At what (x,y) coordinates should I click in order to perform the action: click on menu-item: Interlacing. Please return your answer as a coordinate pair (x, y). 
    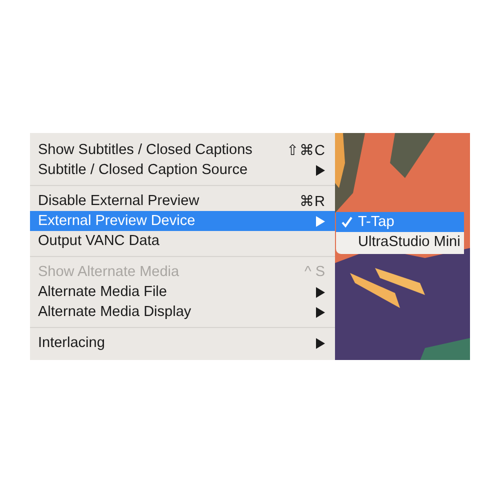
    Looking at the image, I should click on (182, 343).